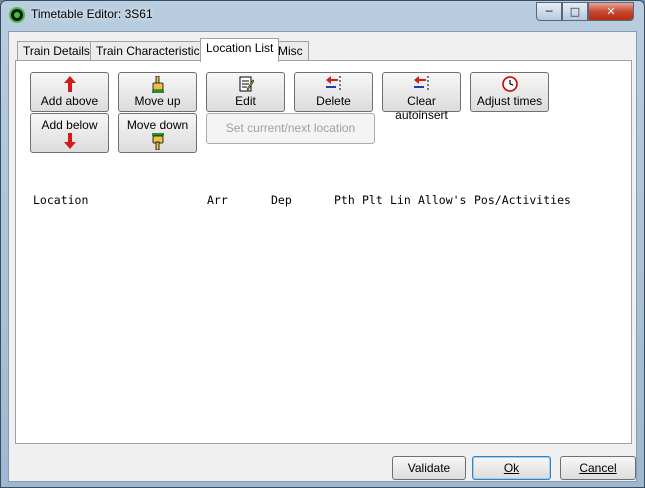 The image size is (645, 488). What do you see at coordinates (69, 142) in the screenshot?
I see `arrow-down-red-icon` at bounding box center [69, 142].